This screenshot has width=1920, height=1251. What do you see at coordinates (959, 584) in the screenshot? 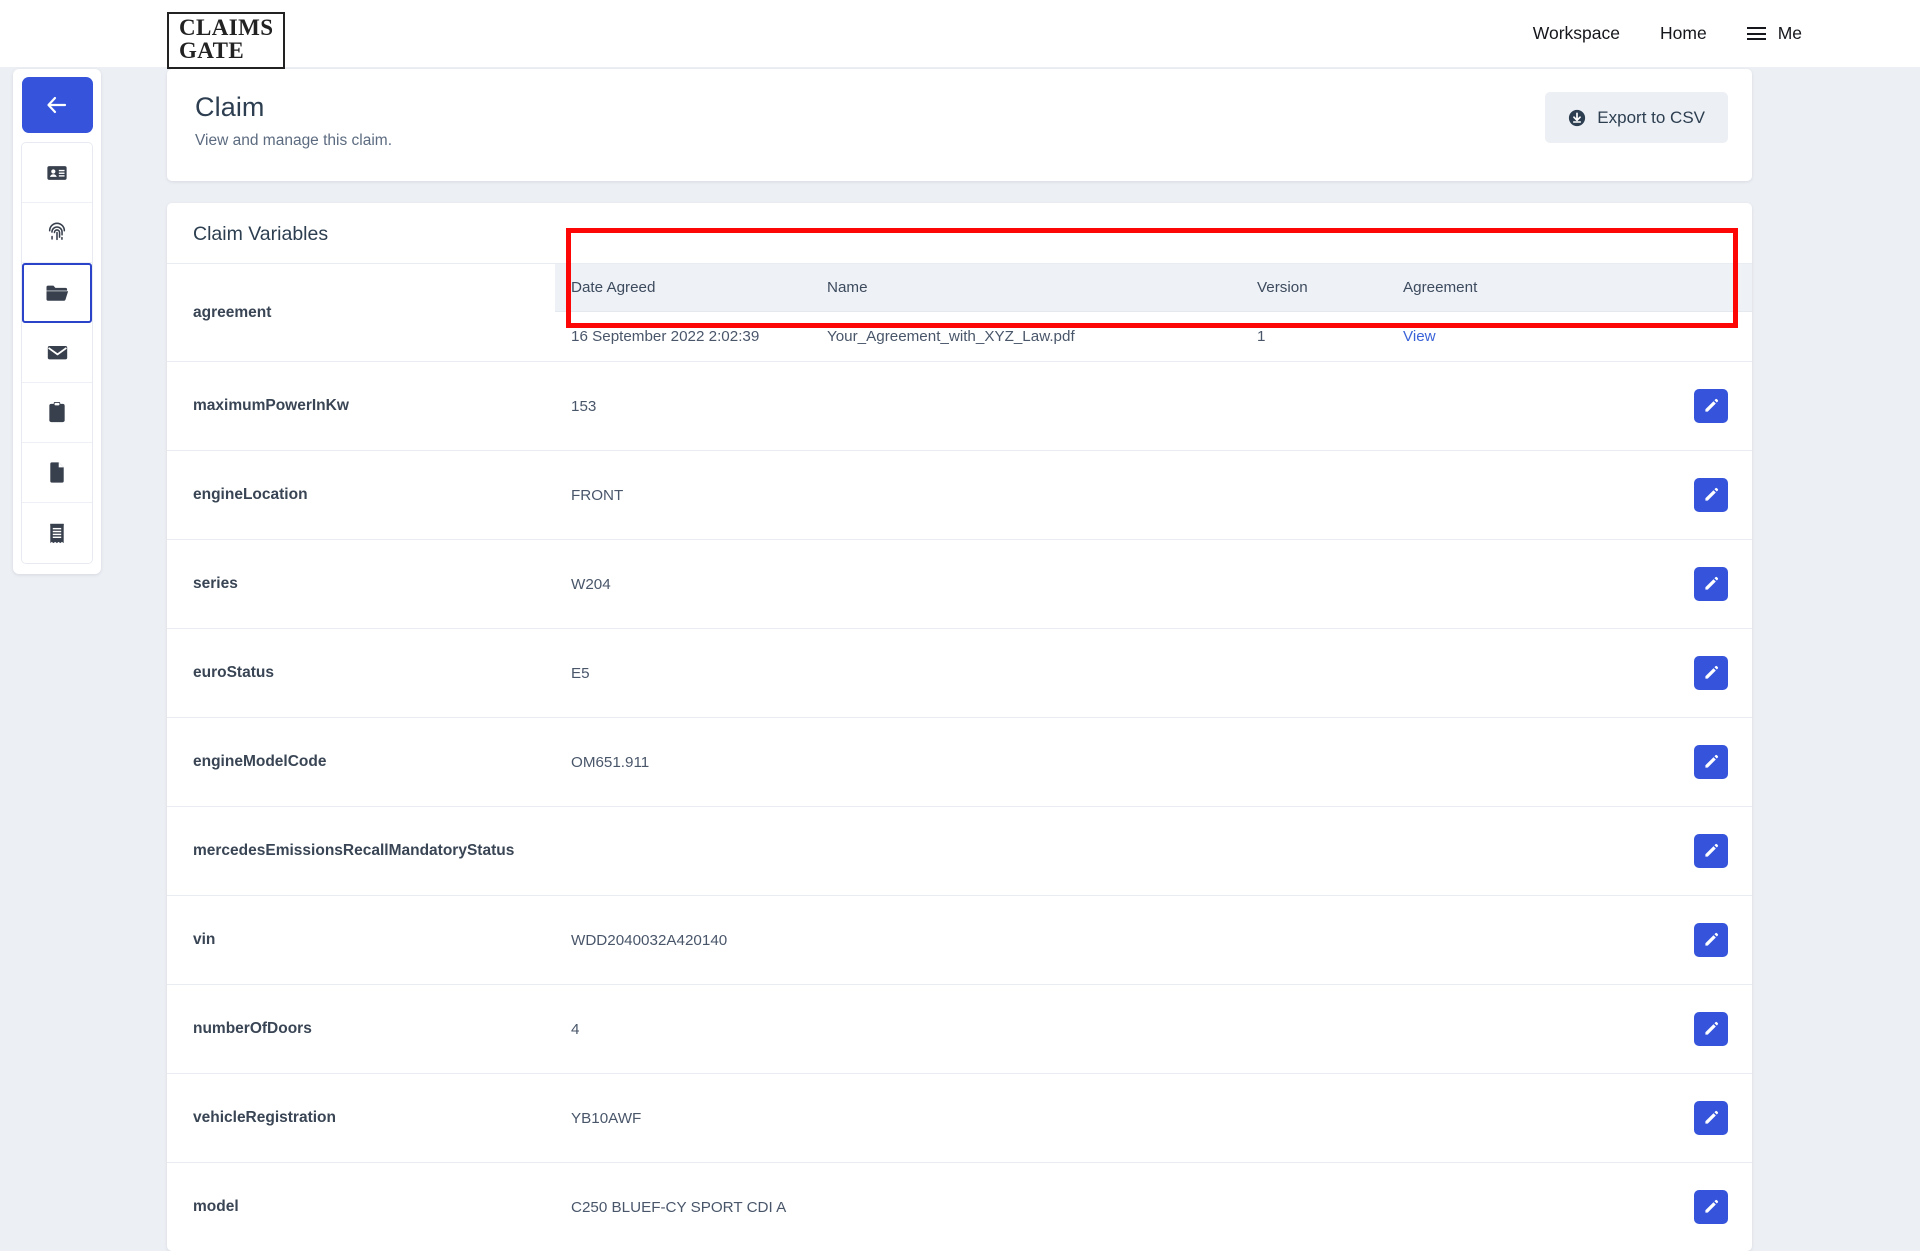
I see `table-row: seriesW204` at bounding box center [959, 584].